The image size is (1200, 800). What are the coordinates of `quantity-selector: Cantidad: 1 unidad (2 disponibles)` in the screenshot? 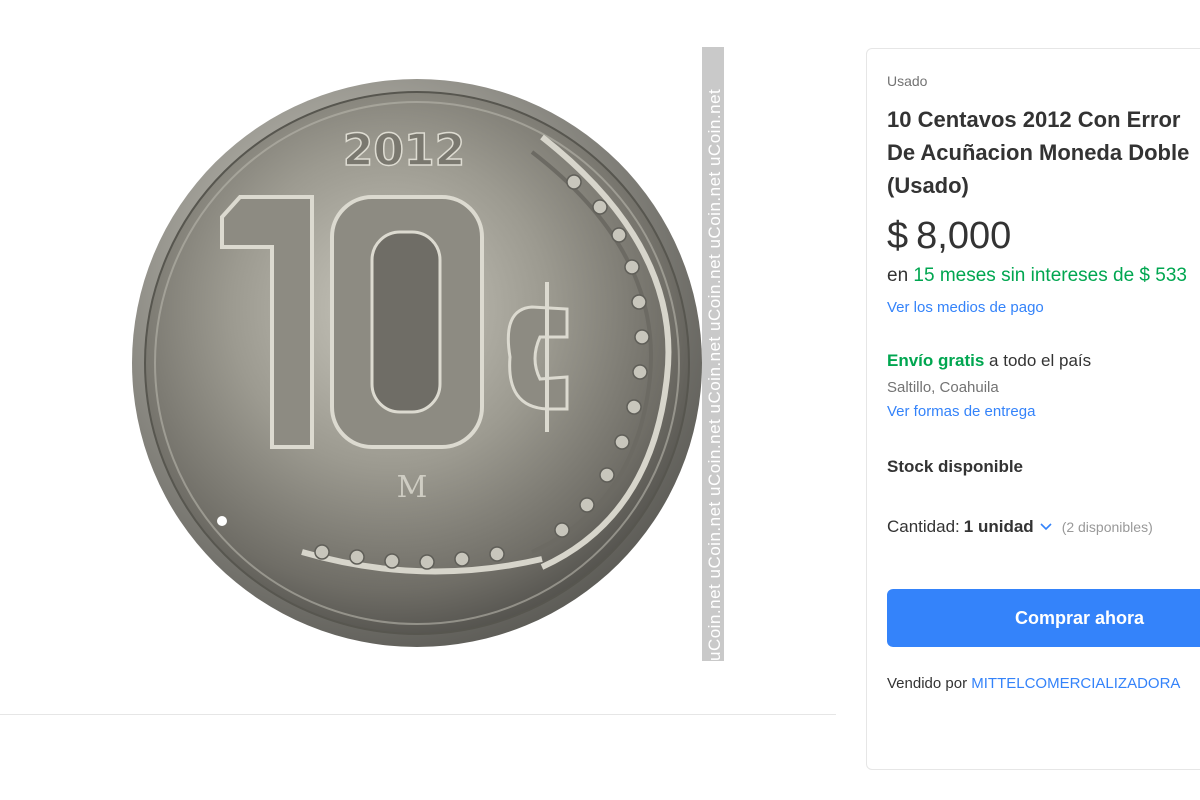 It's located at (1020, 527).